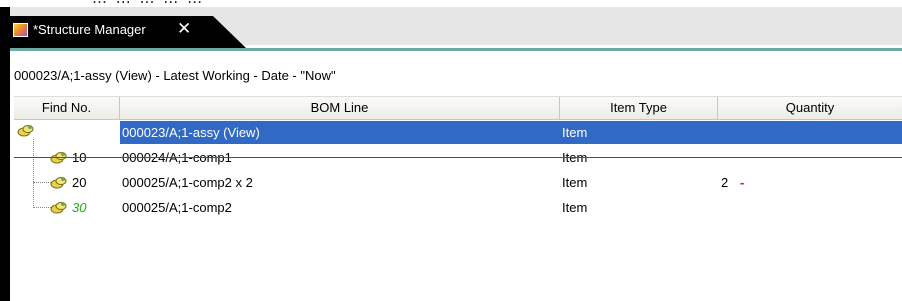 This screenshot has width=902, height=301. Describe the element at coordinates (810, 108) in the screenshot. I see `column-header-quantity: Quantity` at that location.